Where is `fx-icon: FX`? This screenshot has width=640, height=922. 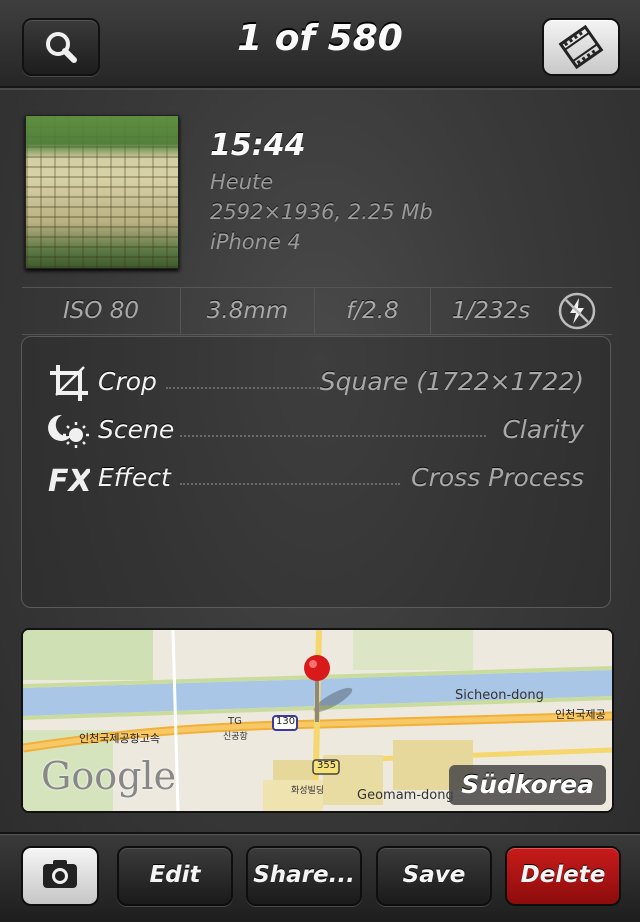
fx-icon: FX is located at coordinates (69, 481).